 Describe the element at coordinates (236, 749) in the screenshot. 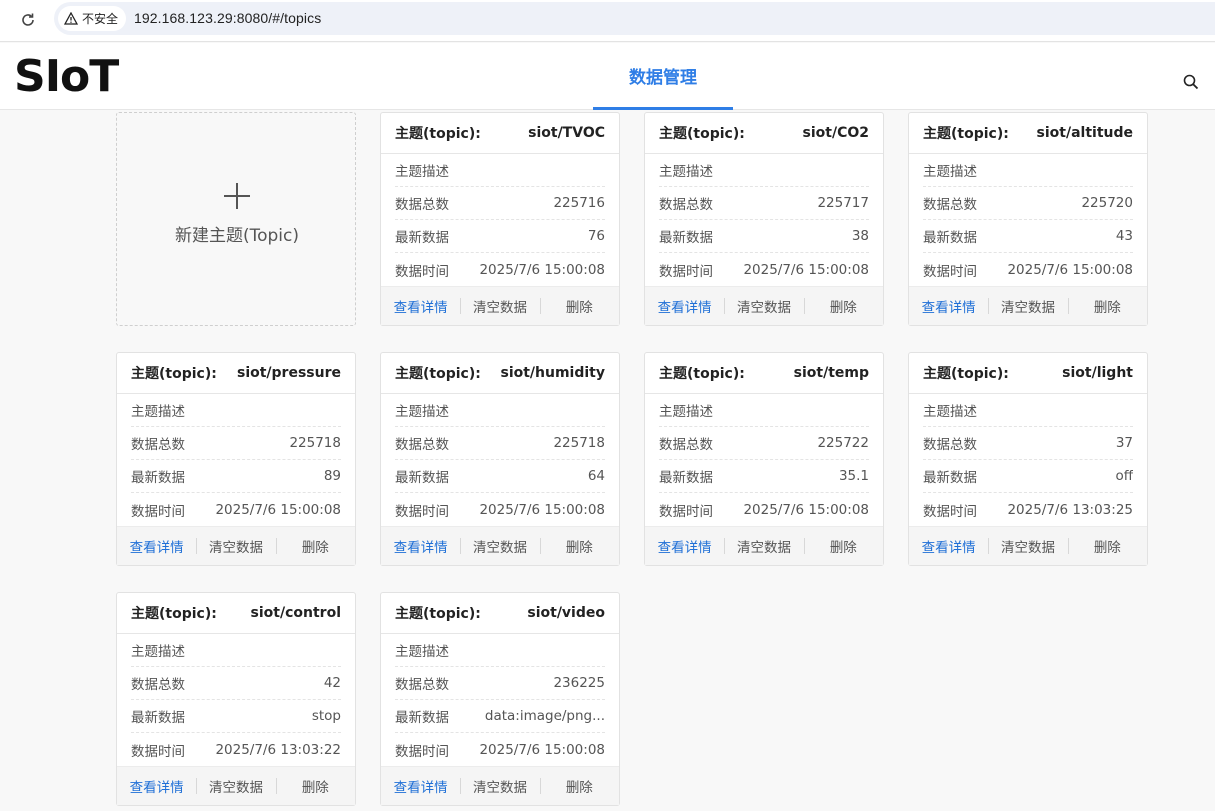

I see `time-row: 数据时间 2025/7/6 13:03:22` at that location.